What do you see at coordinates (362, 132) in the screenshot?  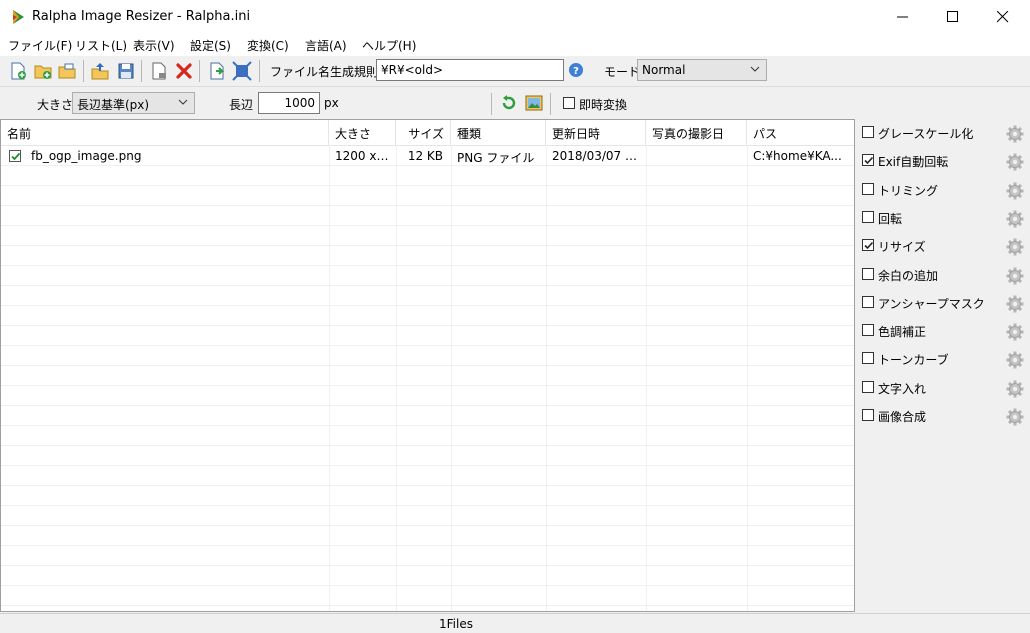 I see `column-header-dimensions: 大きさ` at bounding box center [362, 132].